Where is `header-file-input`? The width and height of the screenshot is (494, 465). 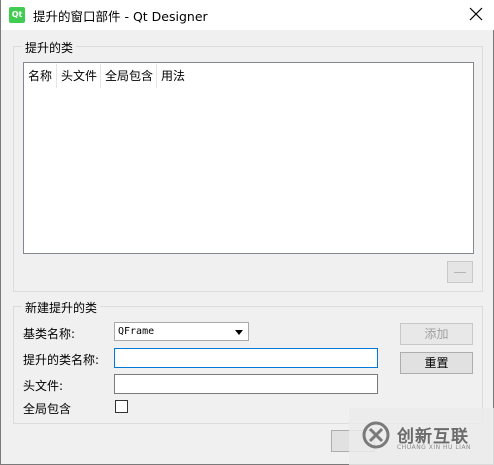
header-file-input is located at coordinates (246, 384).